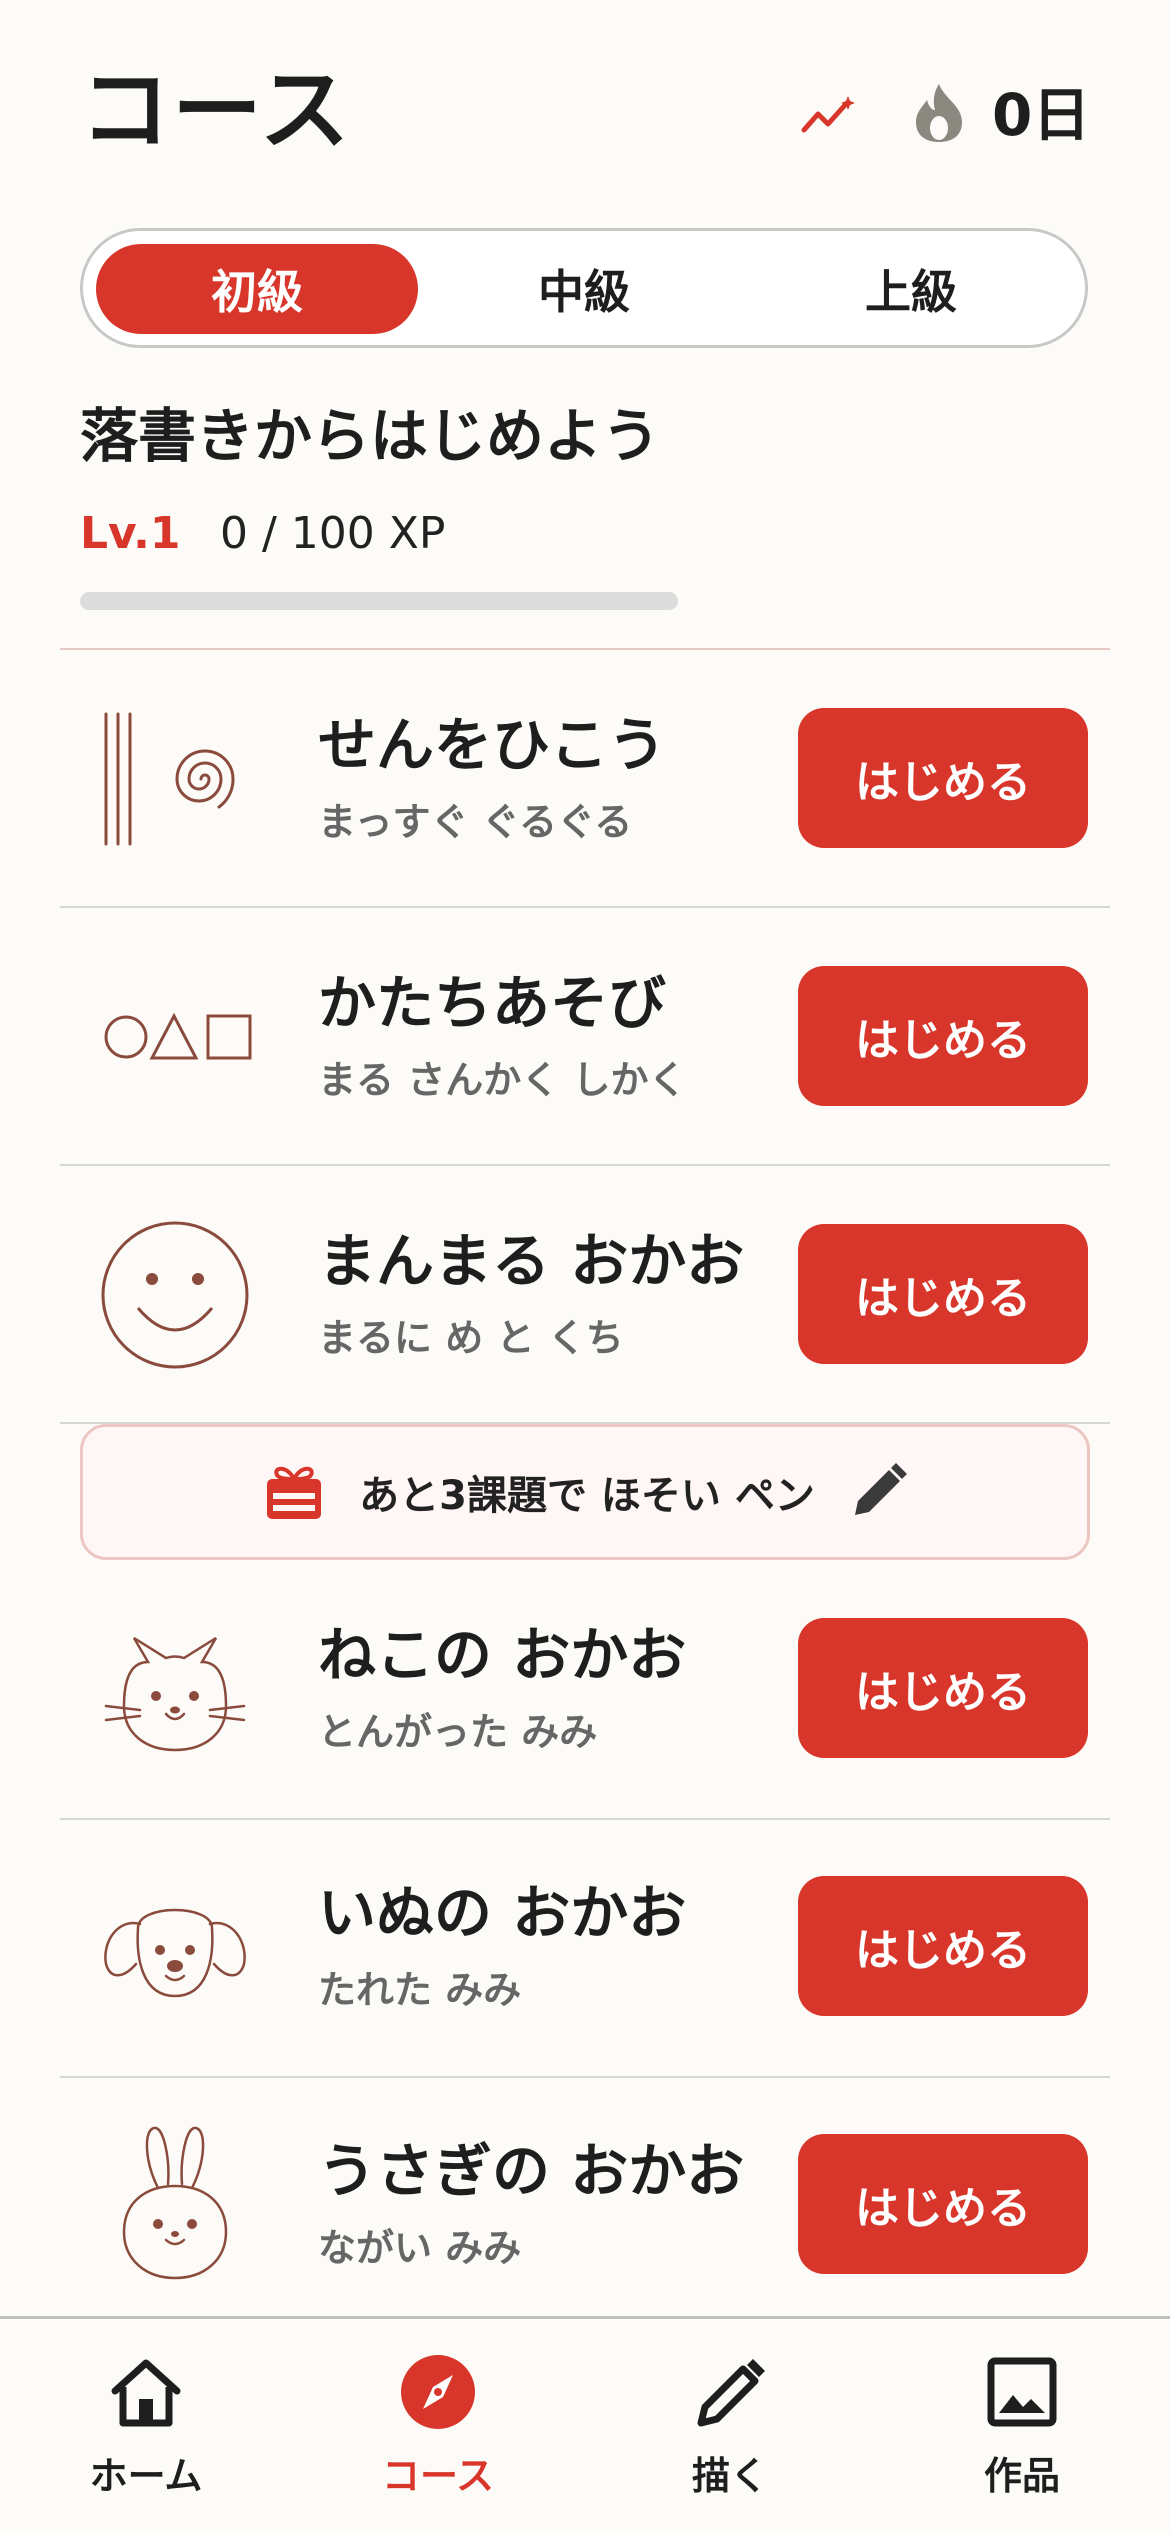 This screenshot has width=1170, height=2532. I want to click on lesson-subtitle: まる さんかく しかく, so click(502, 1080).